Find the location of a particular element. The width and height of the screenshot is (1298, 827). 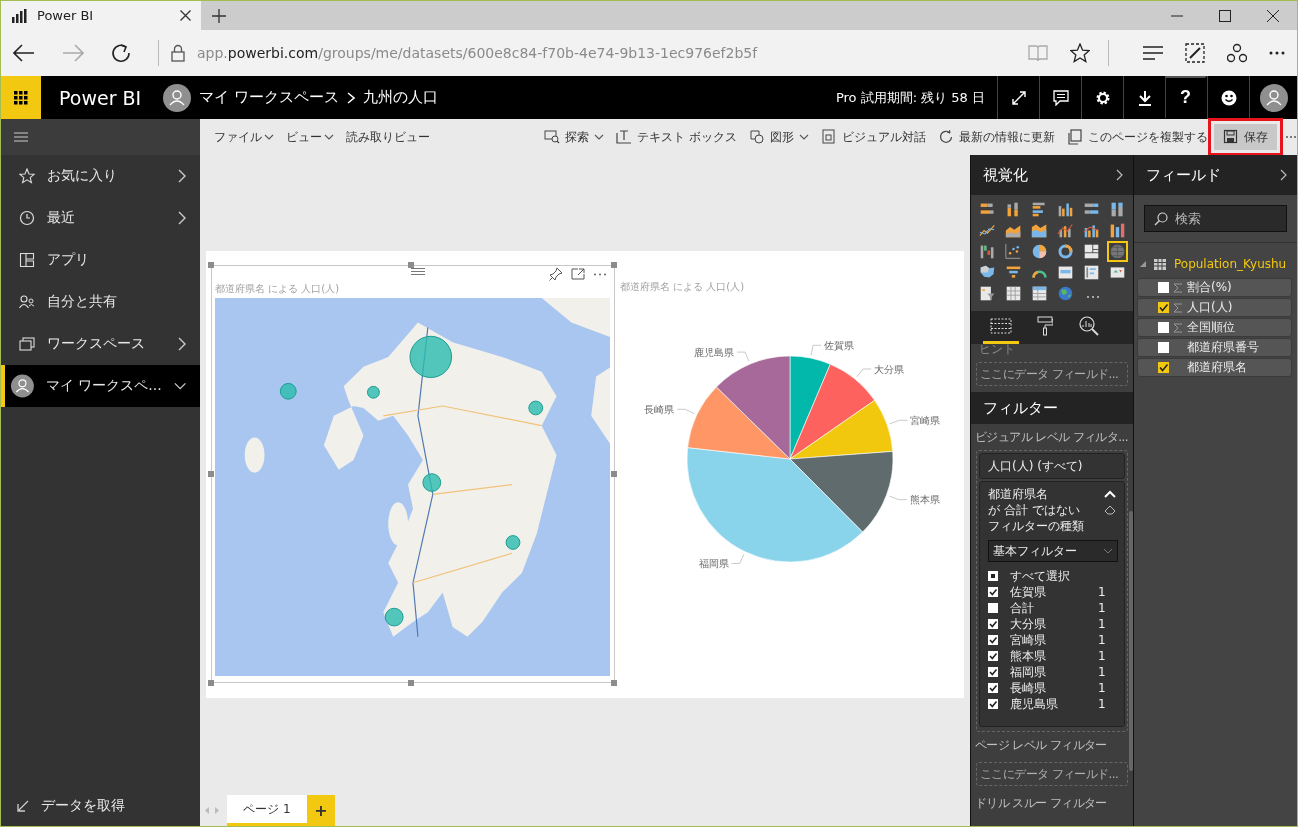

maximize-icon is located at coordinates (1225, 15).